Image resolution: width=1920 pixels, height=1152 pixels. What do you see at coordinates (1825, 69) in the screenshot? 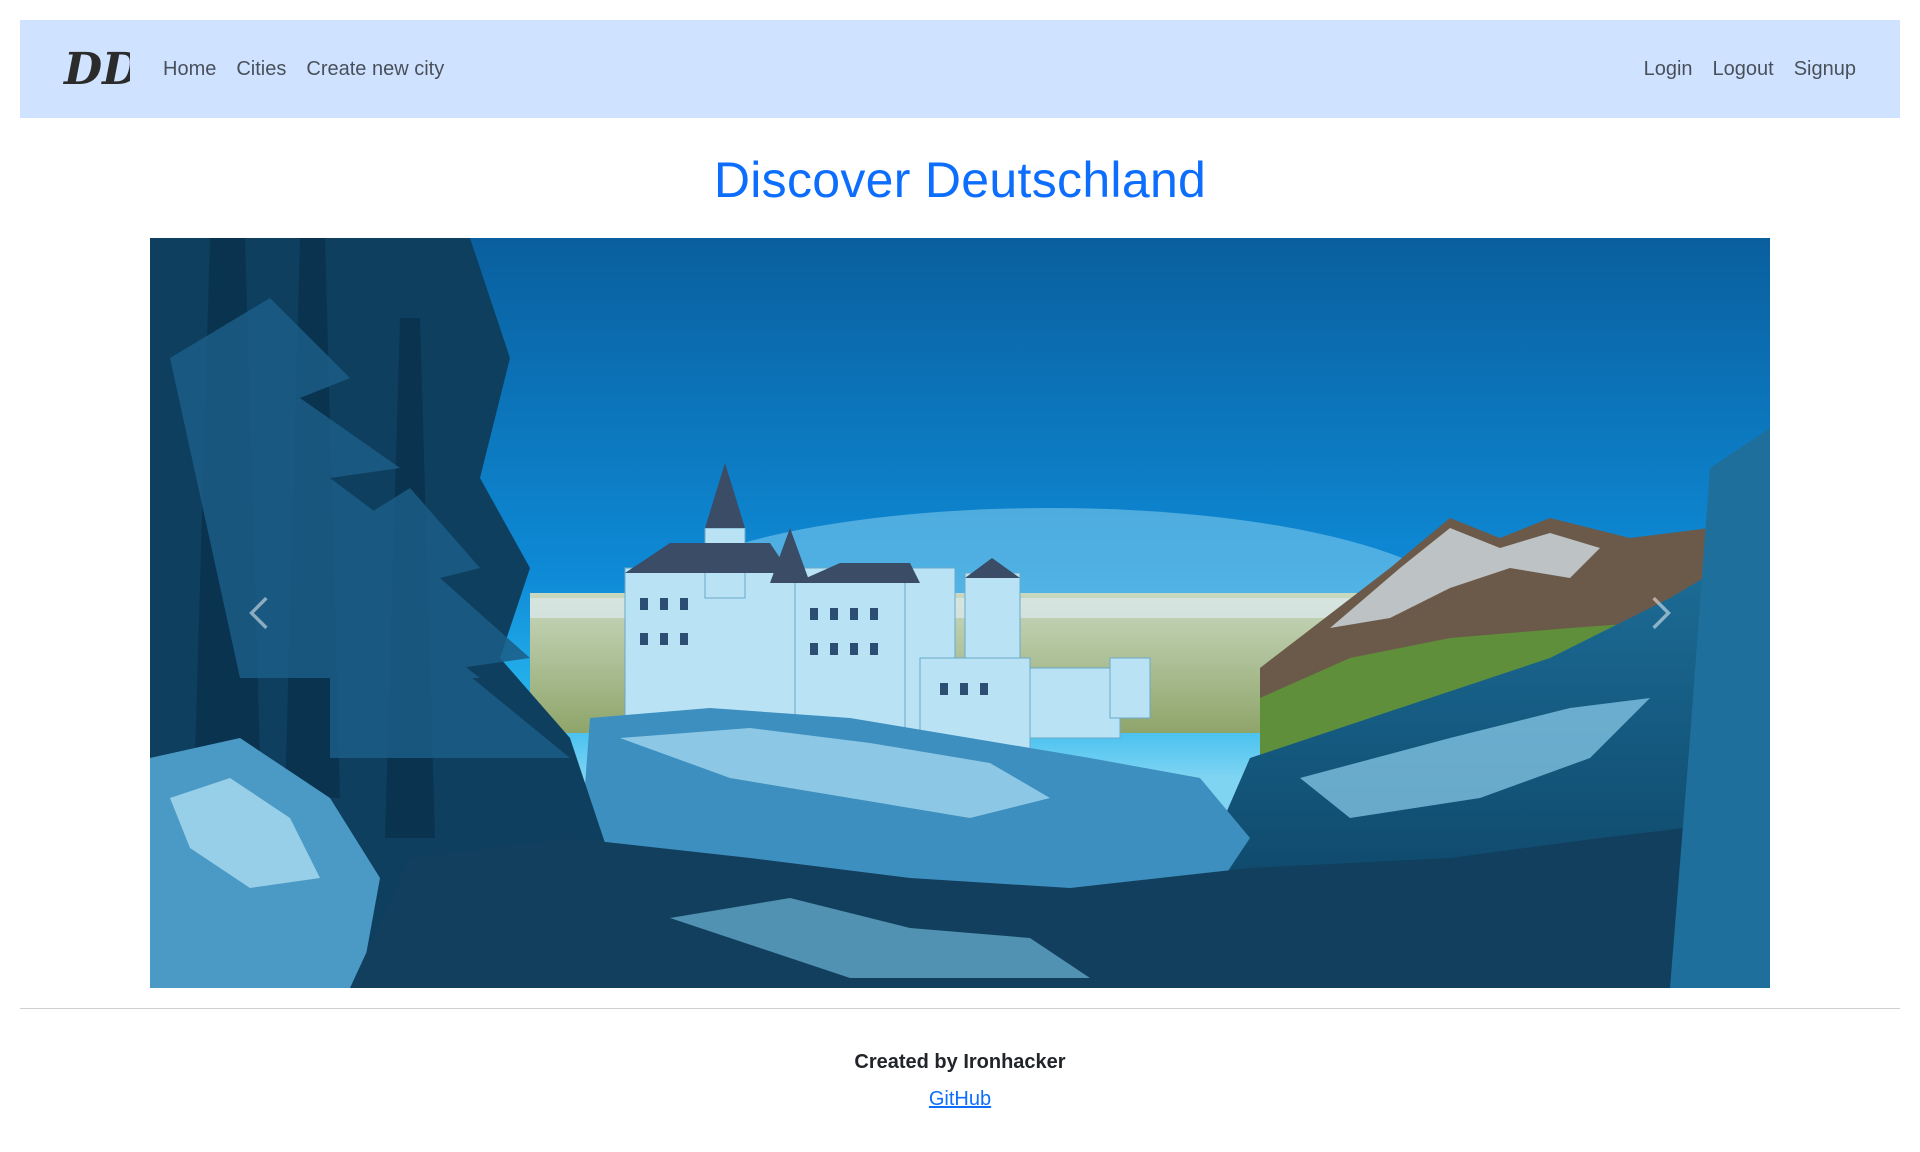
I see `nav-link-signup: Signup` at bounding box center [1825, 69].